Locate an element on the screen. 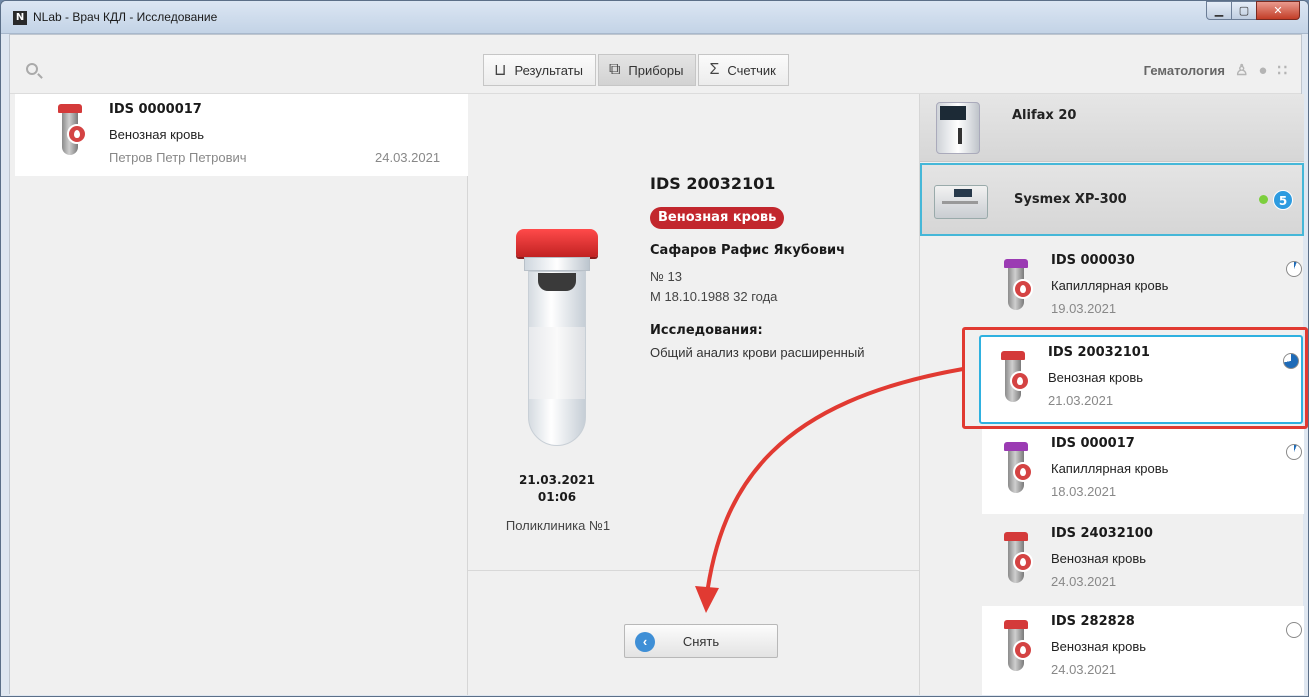 The width and height of the screenshot is (1309, 697). sample-id: IDS 24032100 is located at coordinates (1102, 533).